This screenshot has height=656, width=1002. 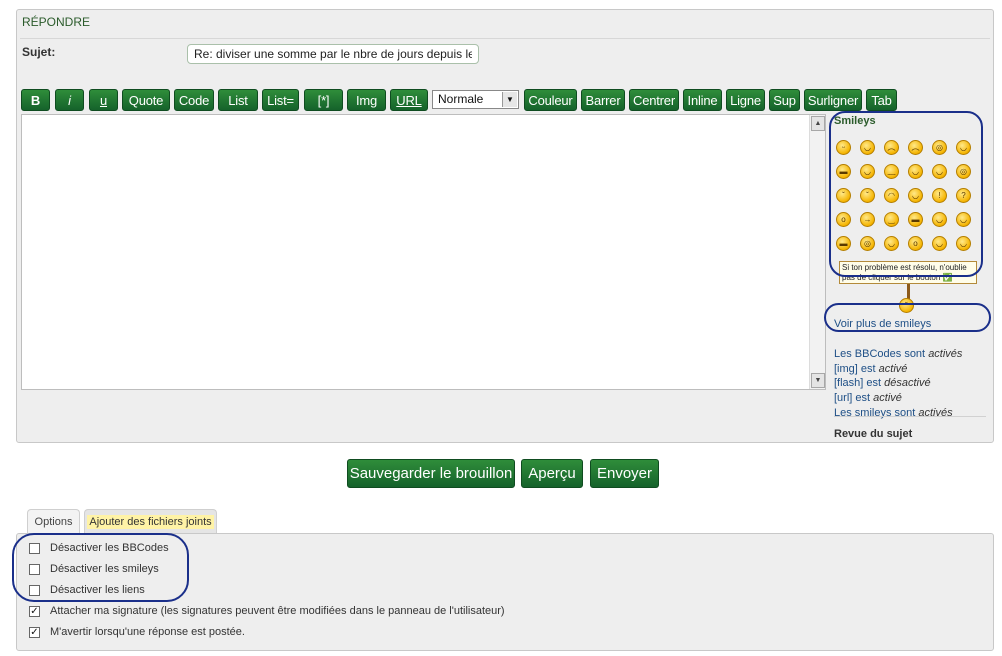 I want to click on smiley-holding-sign-icon: ˘, so click(x=906, y=305).